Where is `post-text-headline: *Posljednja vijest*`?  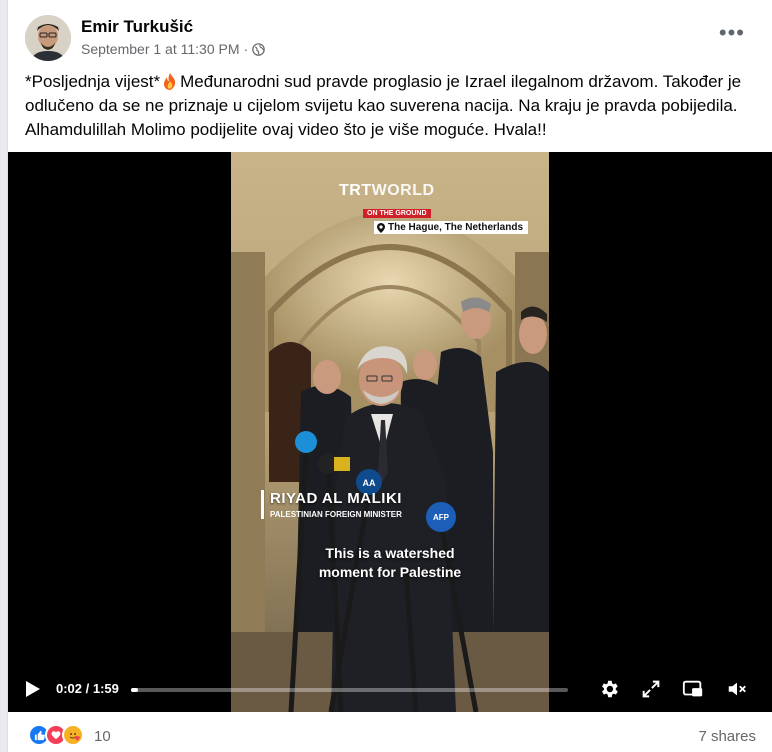
post-text-headline: *Posljednja vijest* is located at coordinates (93, 81).